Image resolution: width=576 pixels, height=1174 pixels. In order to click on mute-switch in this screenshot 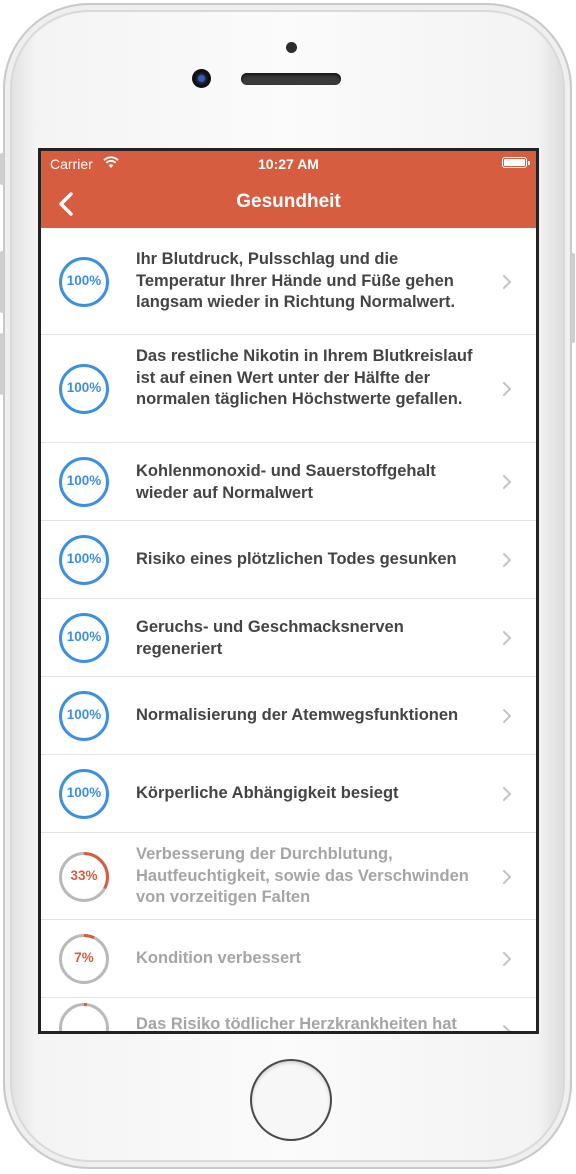, I will do `click(2, 169)`.